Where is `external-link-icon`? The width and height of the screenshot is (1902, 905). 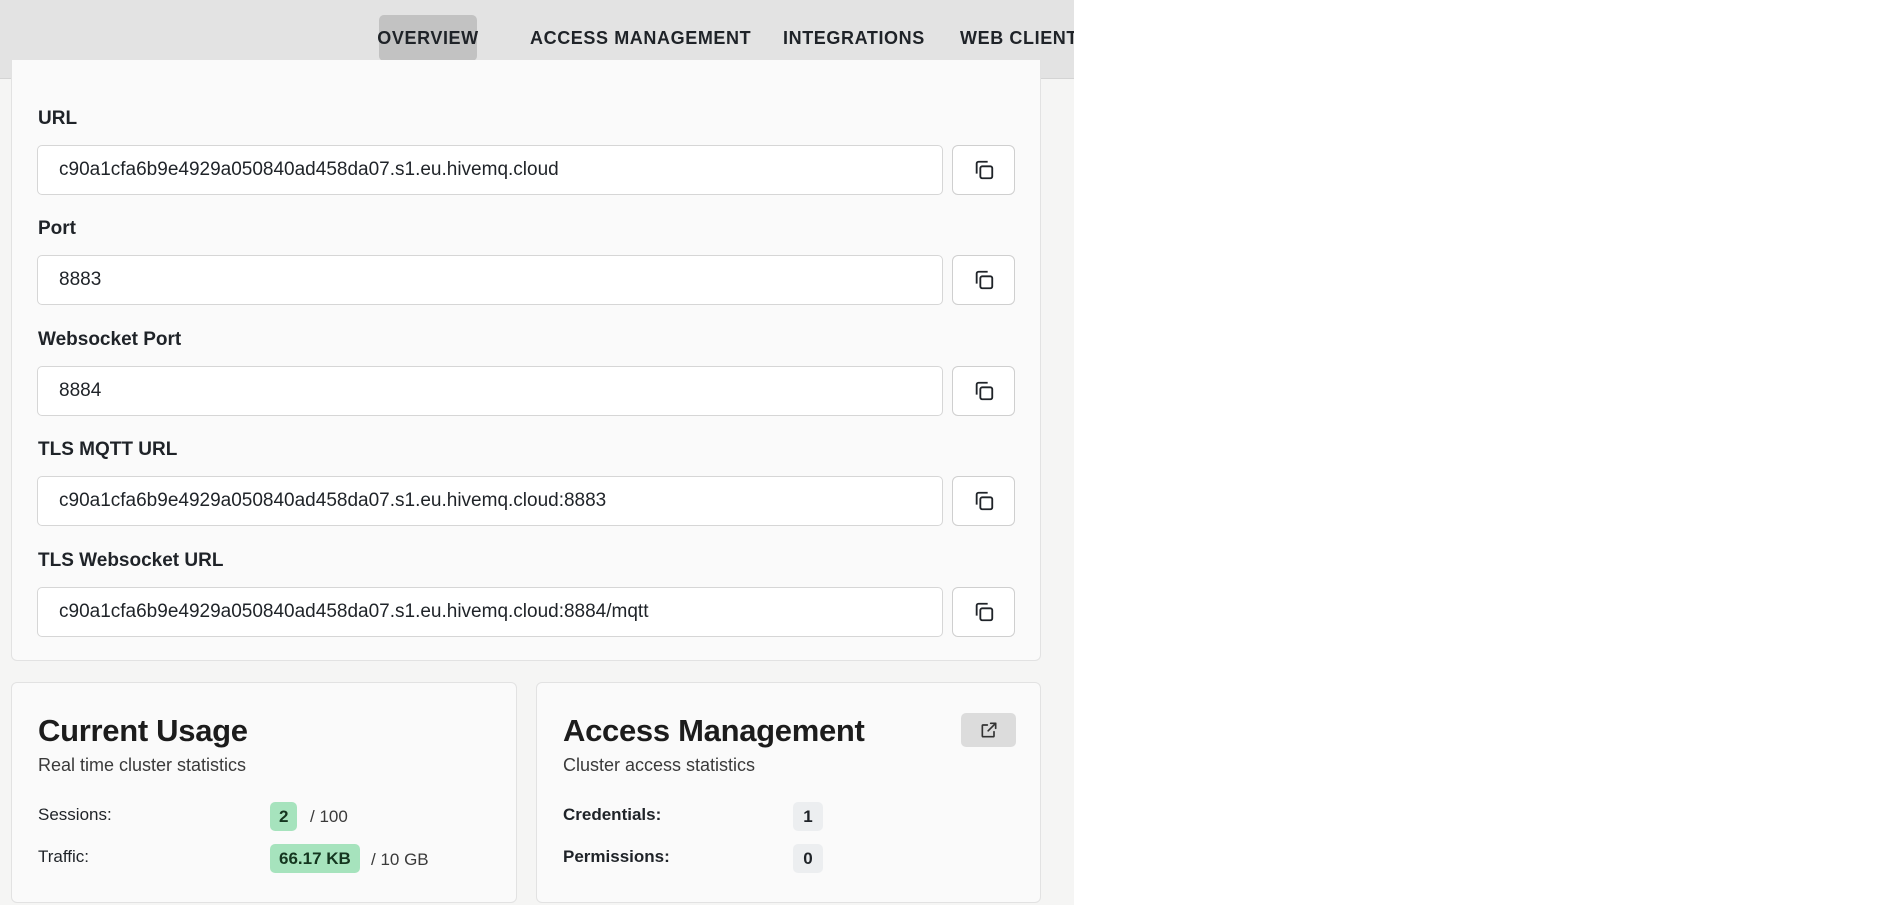
external-link-icon is located at coordinates (988, 730).